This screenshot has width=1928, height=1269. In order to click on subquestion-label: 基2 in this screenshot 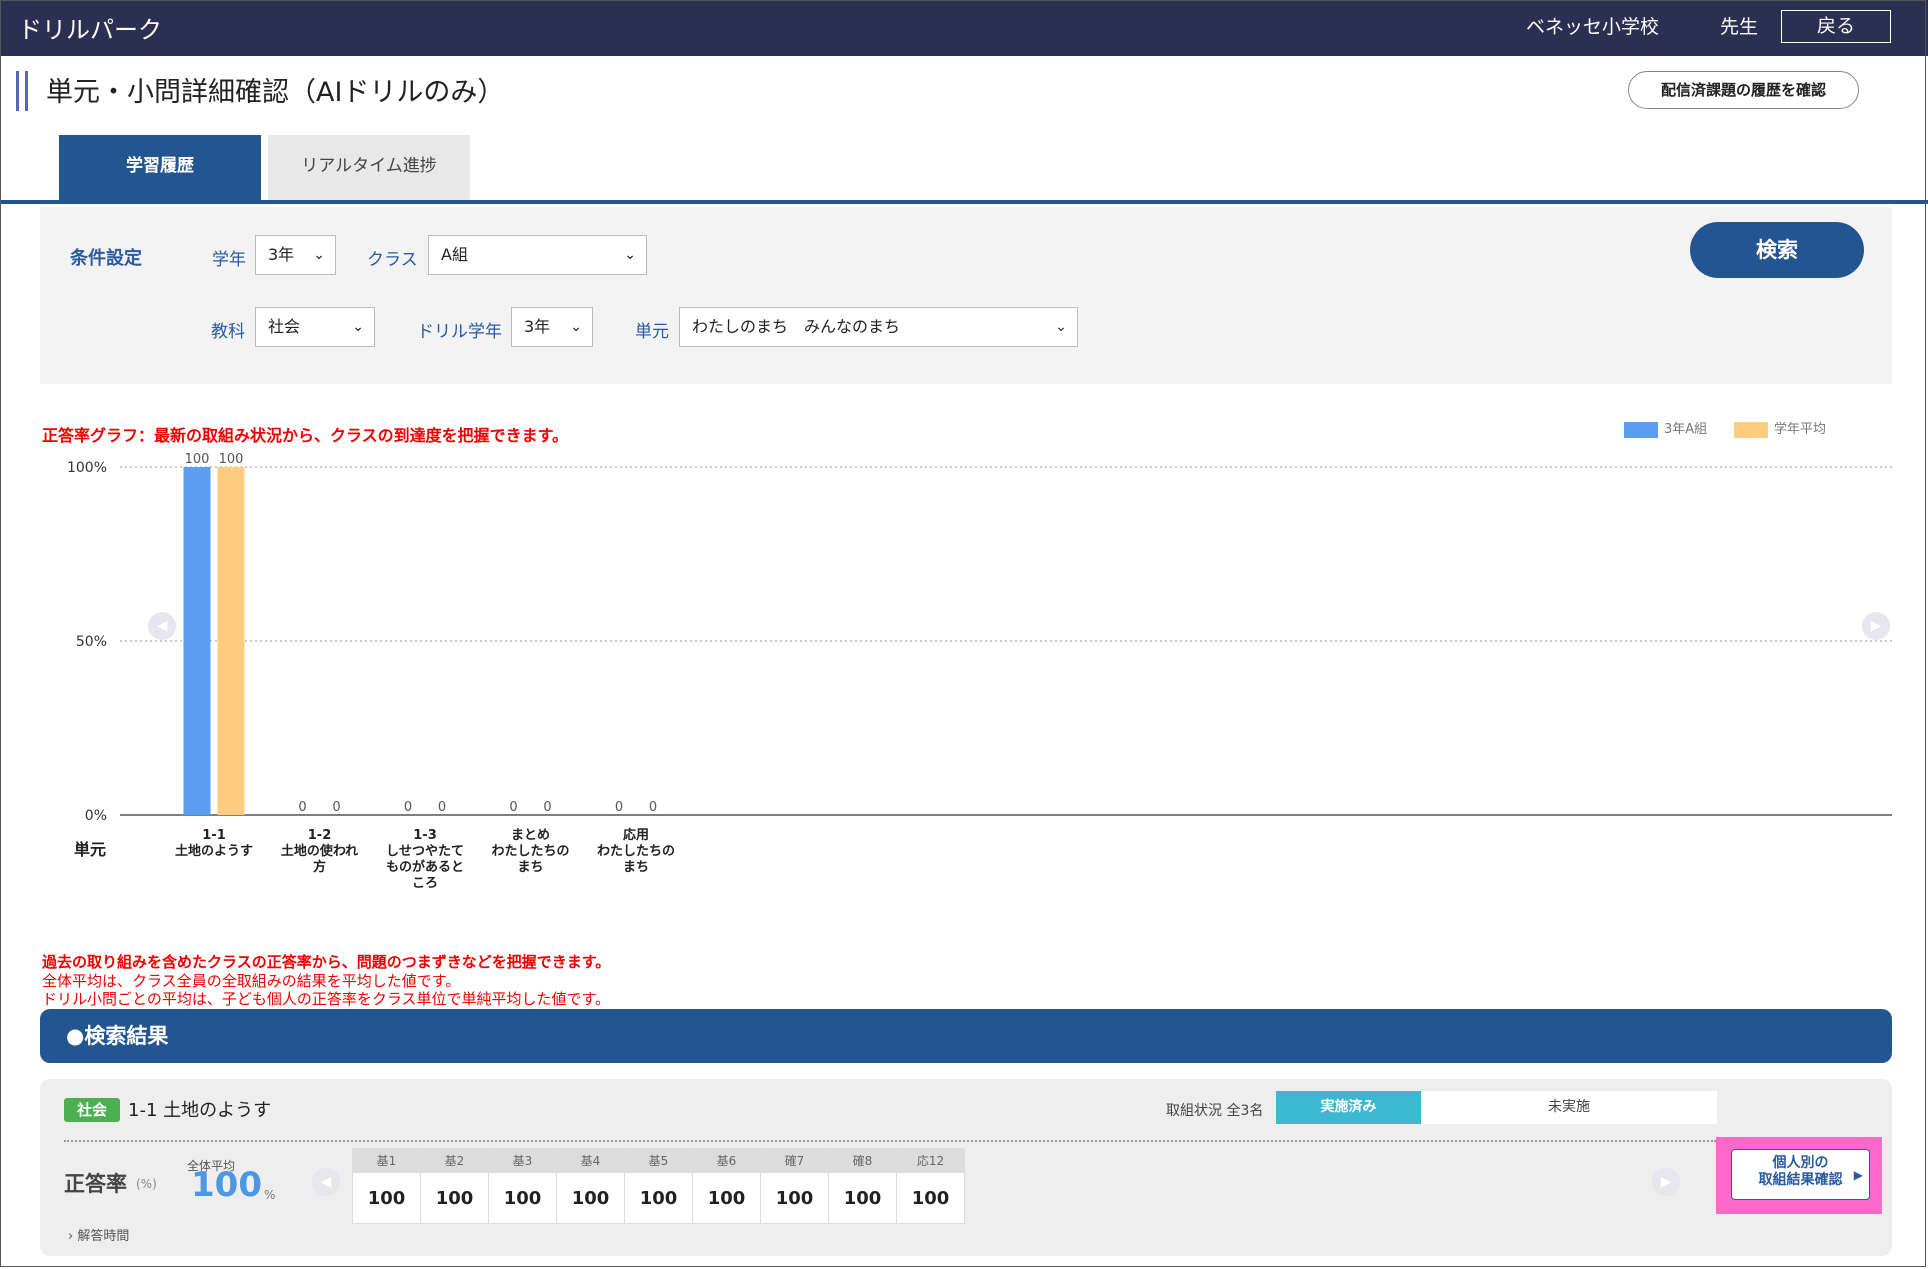, I will do `click(454, 1160)`.